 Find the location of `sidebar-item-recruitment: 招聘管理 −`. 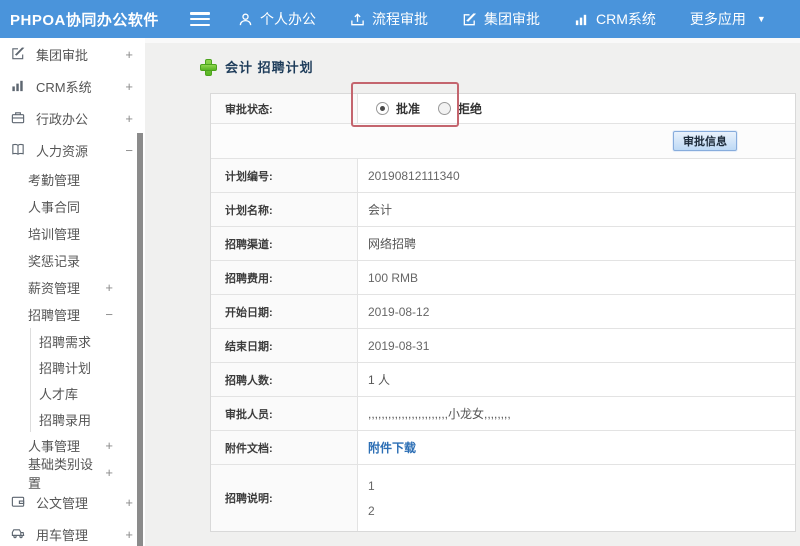

sidebar-item-recruitment: 招聘管理 − is located at coordinates (72, 314).